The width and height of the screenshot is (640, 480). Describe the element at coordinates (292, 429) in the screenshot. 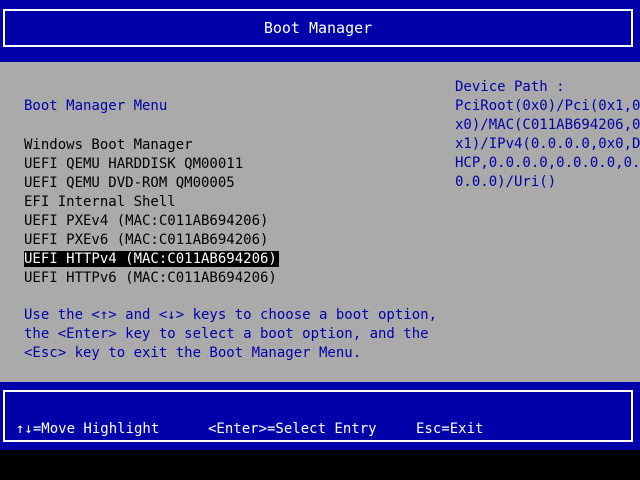

I see `select-entry-hint: <Enter>=Select Entry` at that location.